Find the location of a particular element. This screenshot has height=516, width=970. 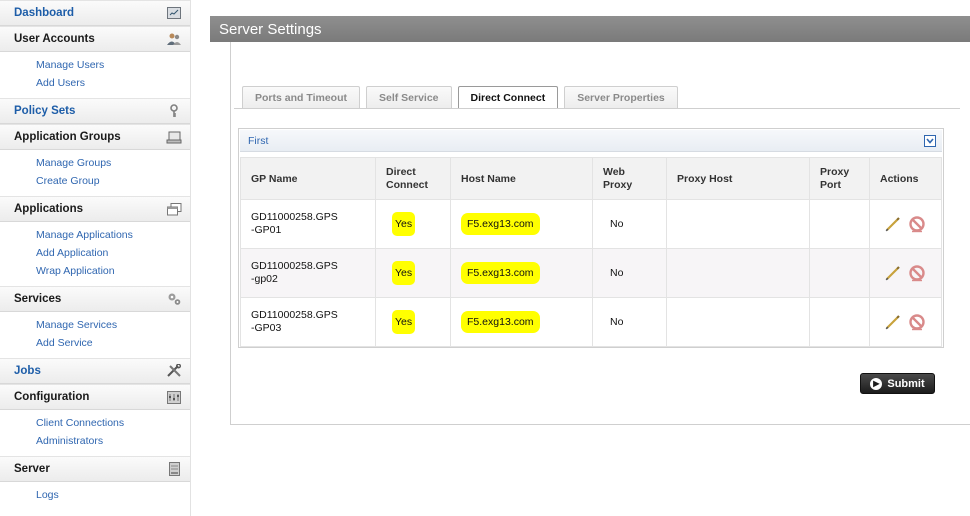

gp-name-cell: GD11000258.GPS-gp02 is located at coordinates (308, 273).